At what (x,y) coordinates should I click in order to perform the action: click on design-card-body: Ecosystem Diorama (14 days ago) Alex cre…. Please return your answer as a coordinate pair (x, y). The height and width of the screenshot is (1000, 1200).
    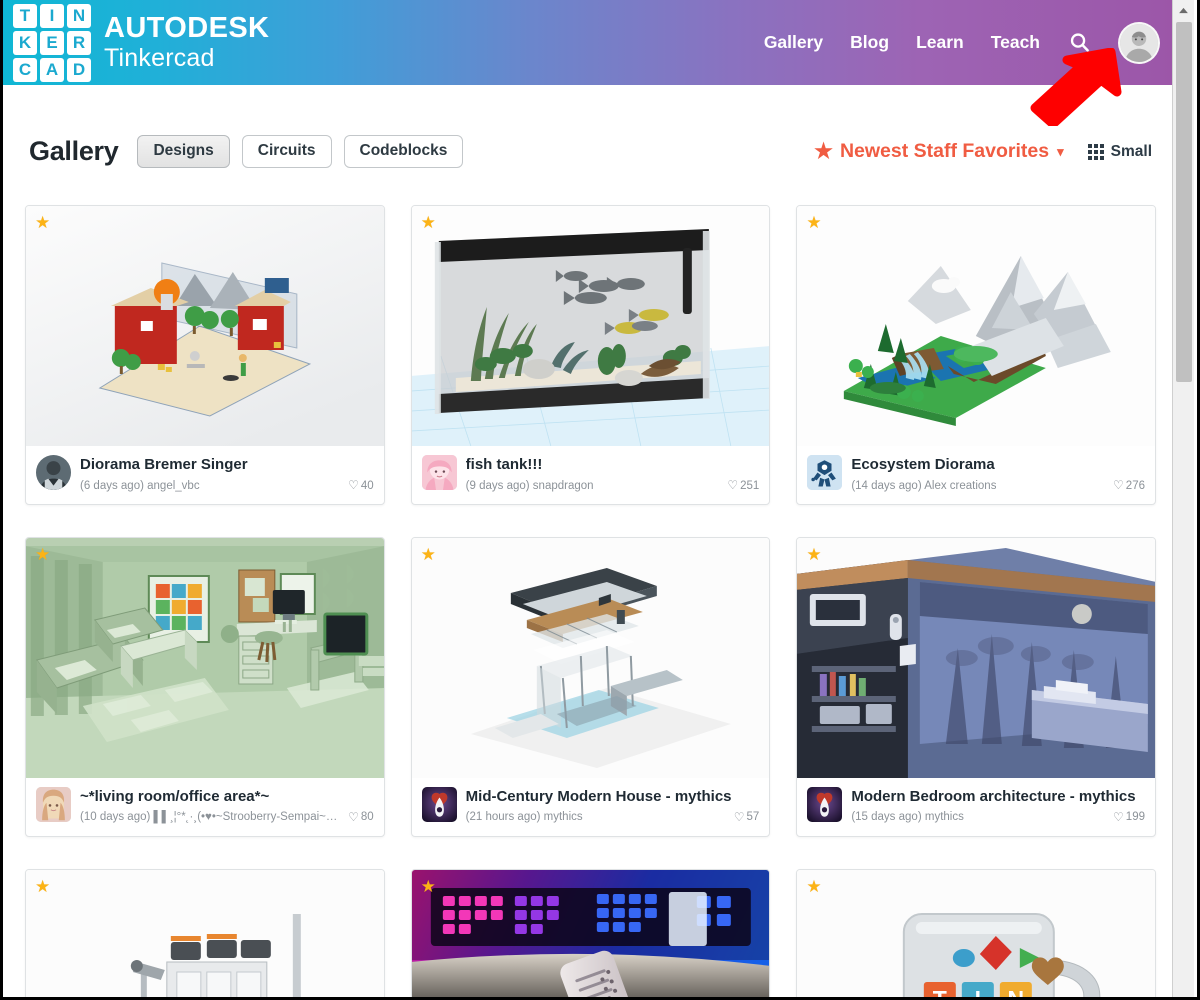
    Looking at the image, I should click on (976, 475).